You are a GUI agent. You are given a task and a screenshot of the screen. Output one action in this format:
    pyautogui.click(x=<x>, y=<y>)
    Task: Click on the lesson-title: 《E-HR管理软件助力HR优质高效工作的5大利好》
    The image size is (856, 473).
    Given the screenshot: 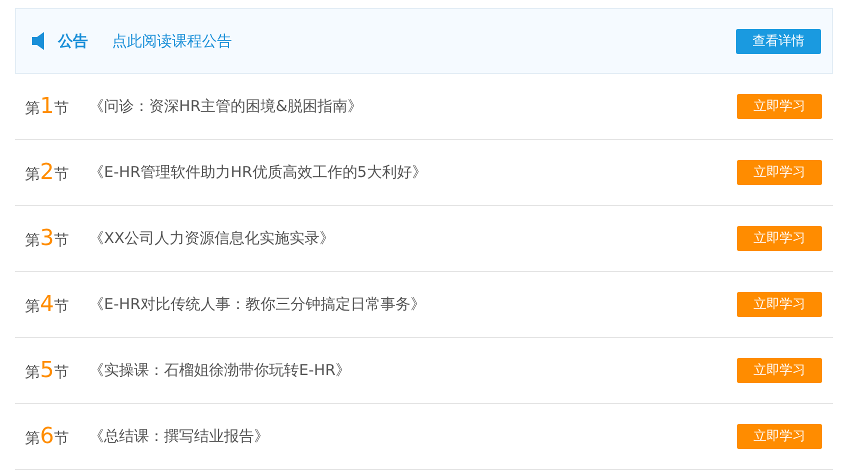 What is the action you would take?
    pyautogui.click(x=258, y=173)
    